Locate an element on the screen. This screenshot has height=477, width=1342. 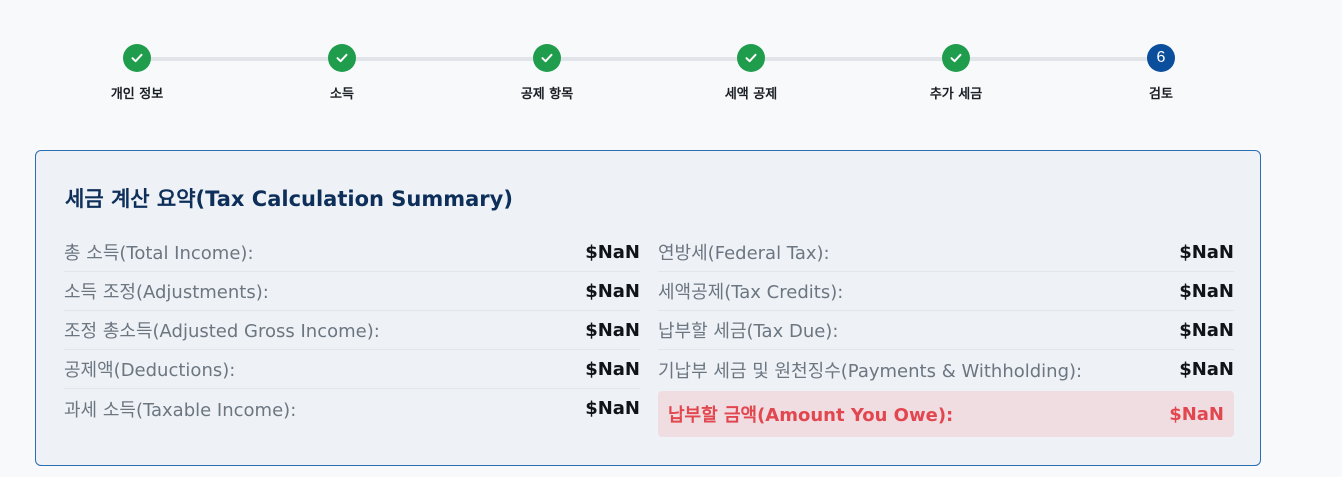
step-personal-info: 개인 정보 is located at coordinates (137, 73).